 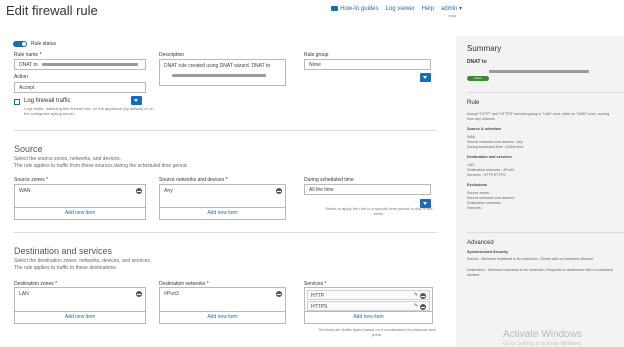 What do you see at coordinates (21, 77) in the screenshot?
I see `action-label: Action` at bounding box center [21, 77].